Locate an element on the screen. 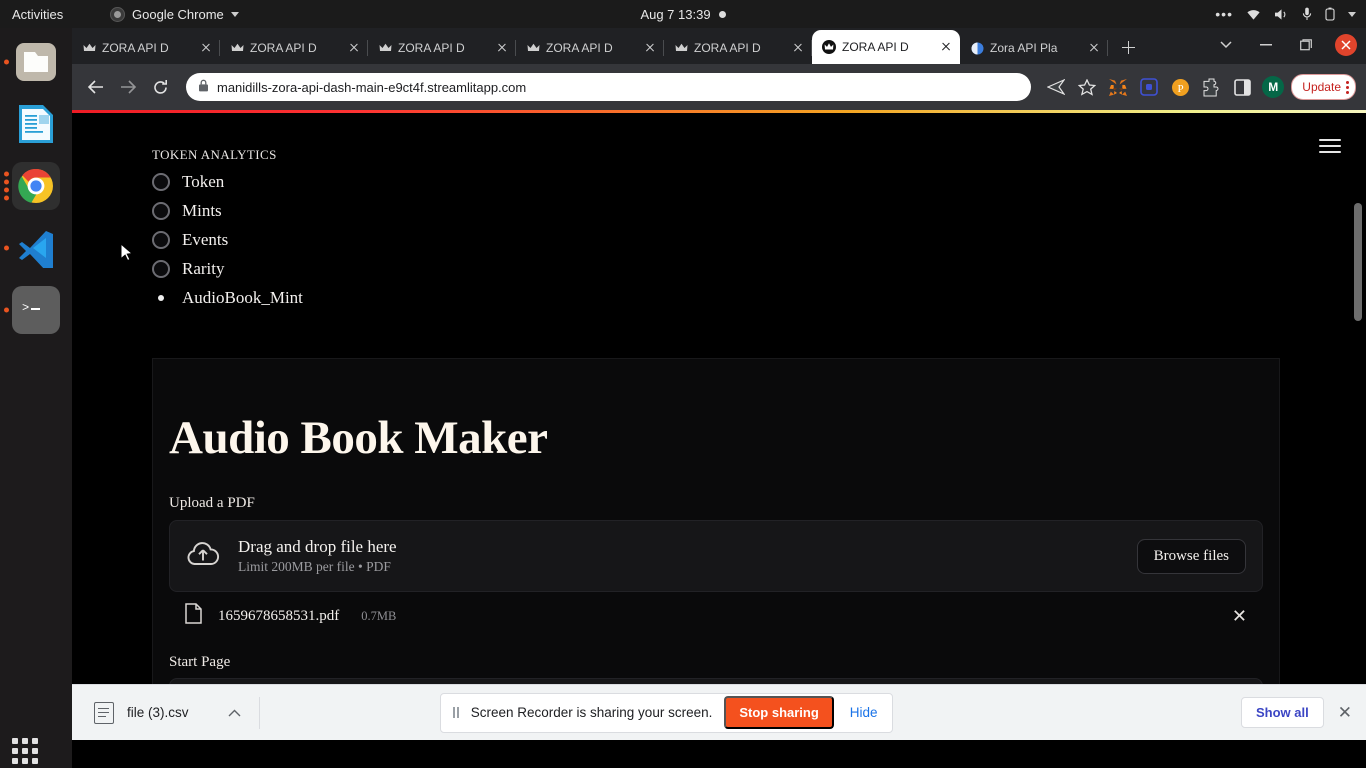 The width and height of the screenshot is (1366, 768). browser-tab-6-active: ZORA API D is located at coordinates (886, 47).